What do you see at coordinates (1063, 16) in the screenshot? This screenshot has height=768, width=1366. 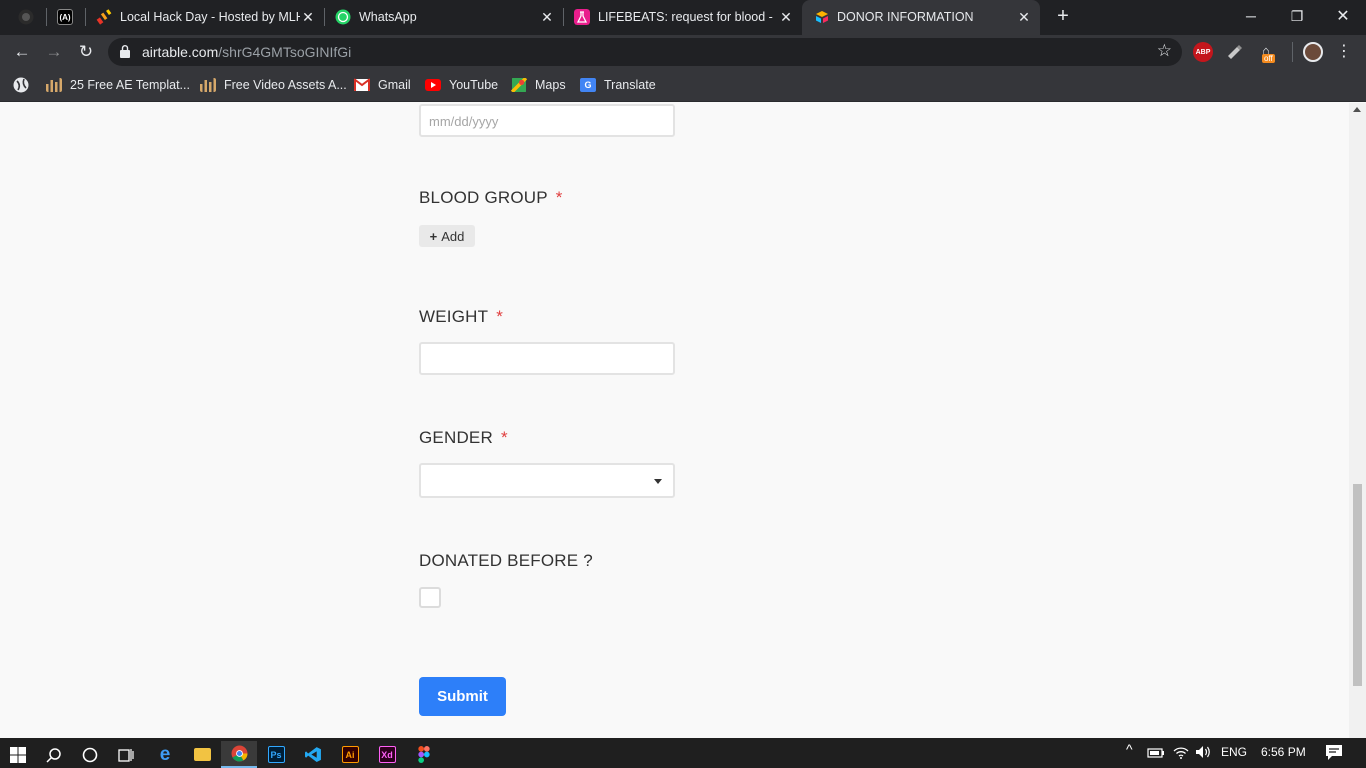 I see `new-tab-button: +` at bounding box center [1063, 16].